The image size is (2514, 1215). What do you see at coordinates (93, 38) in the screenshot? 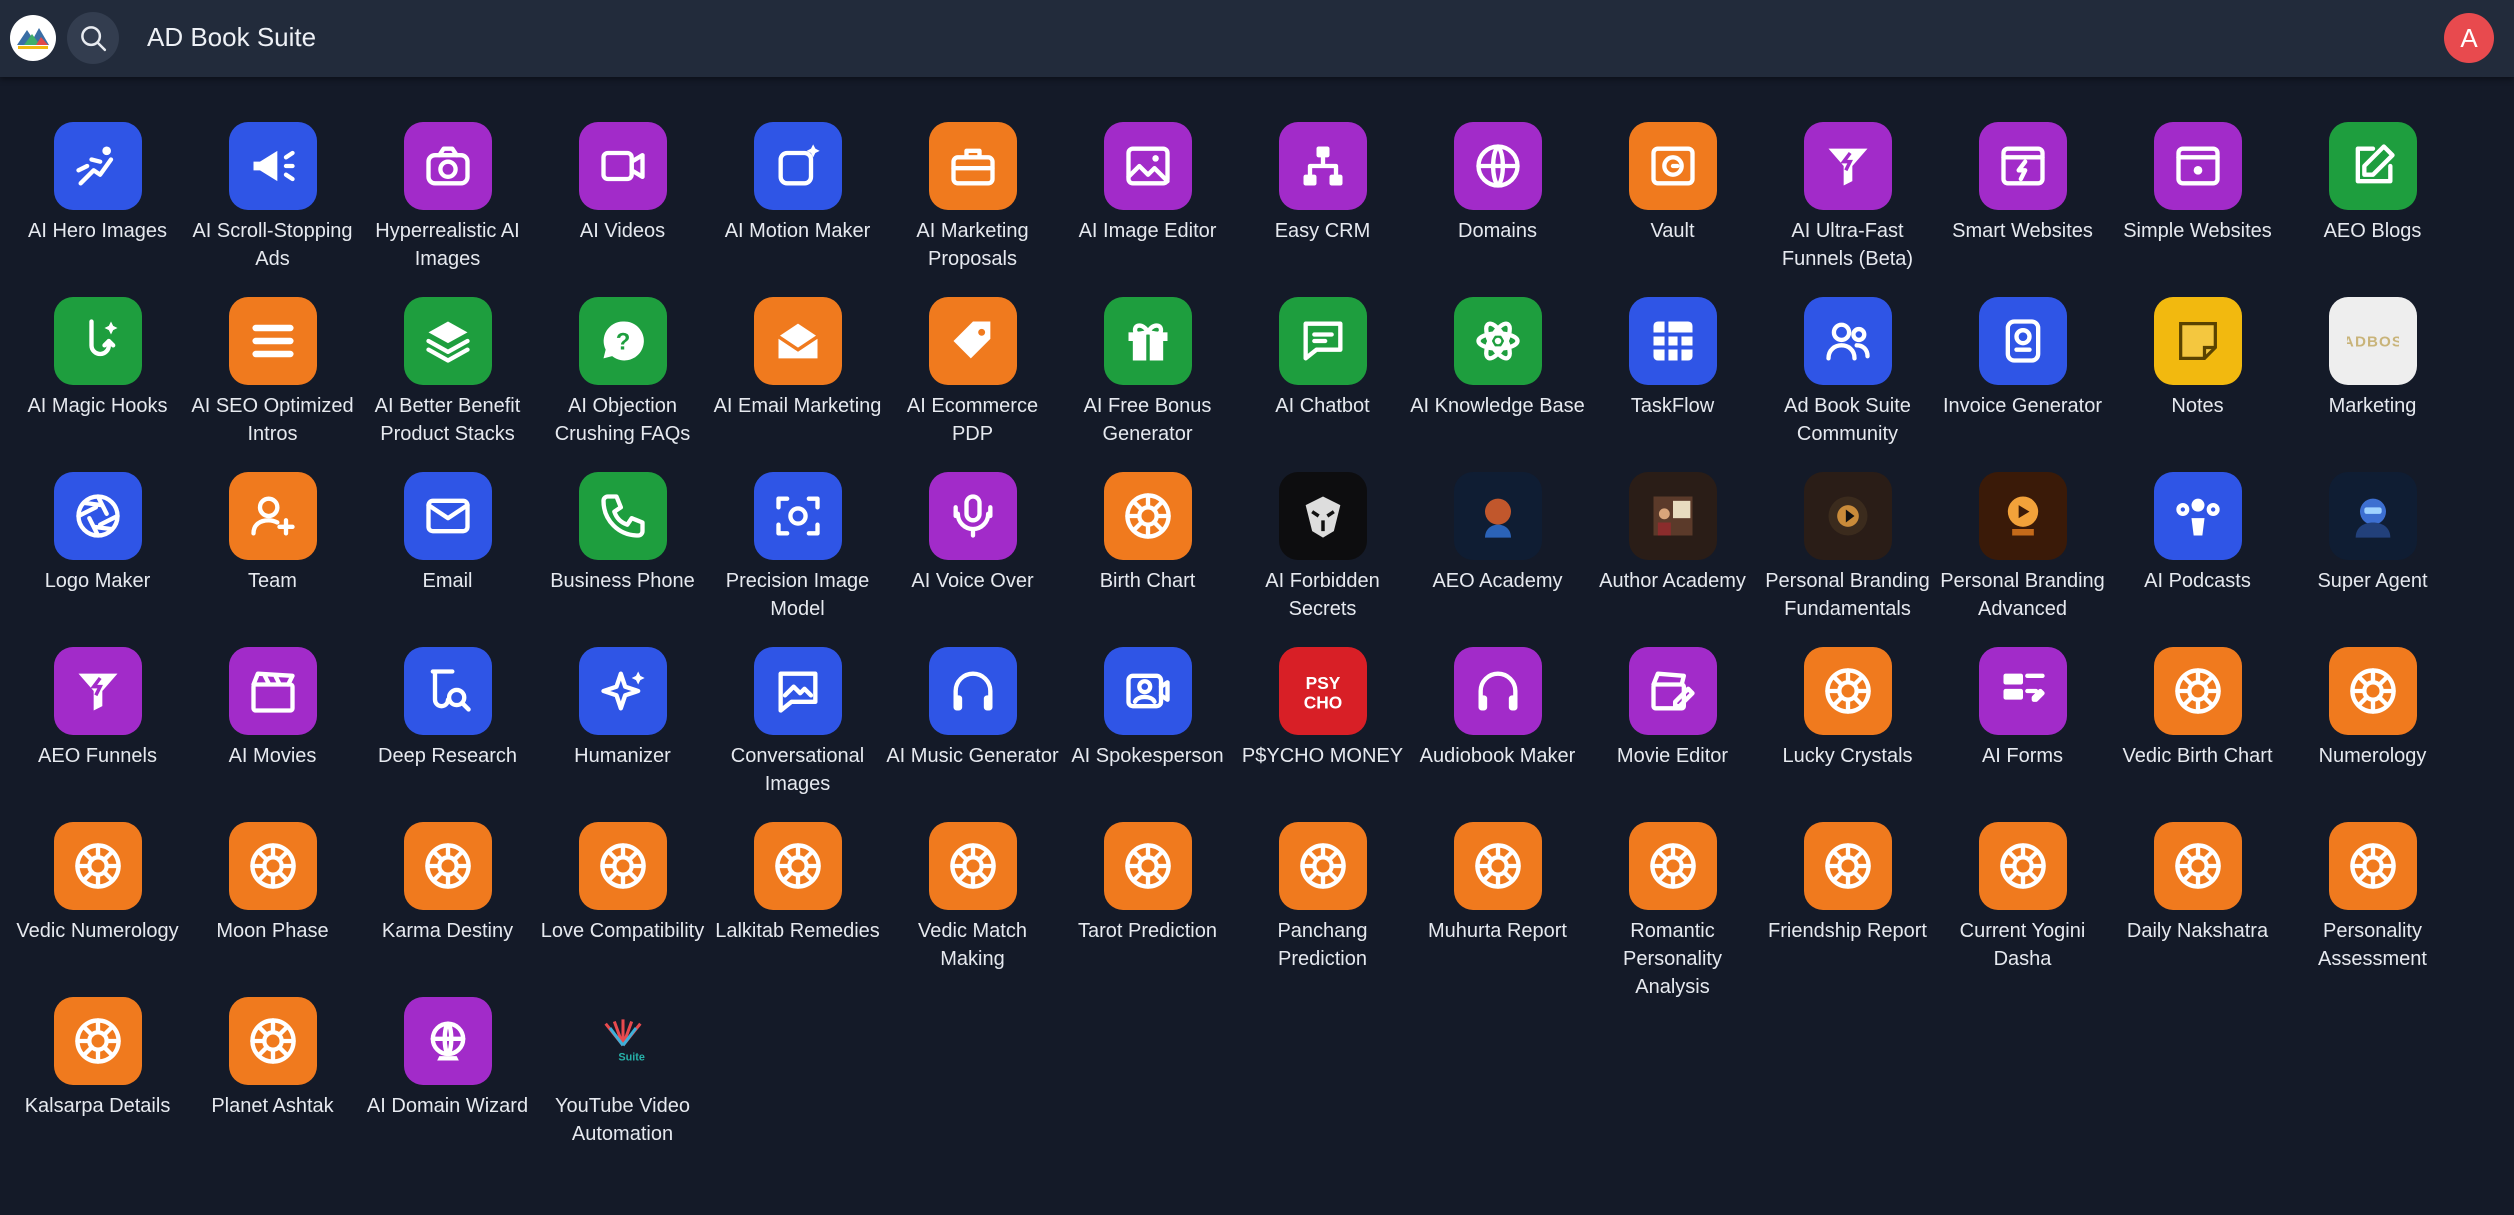
I see `search-button` at bounding box center [93, 38].